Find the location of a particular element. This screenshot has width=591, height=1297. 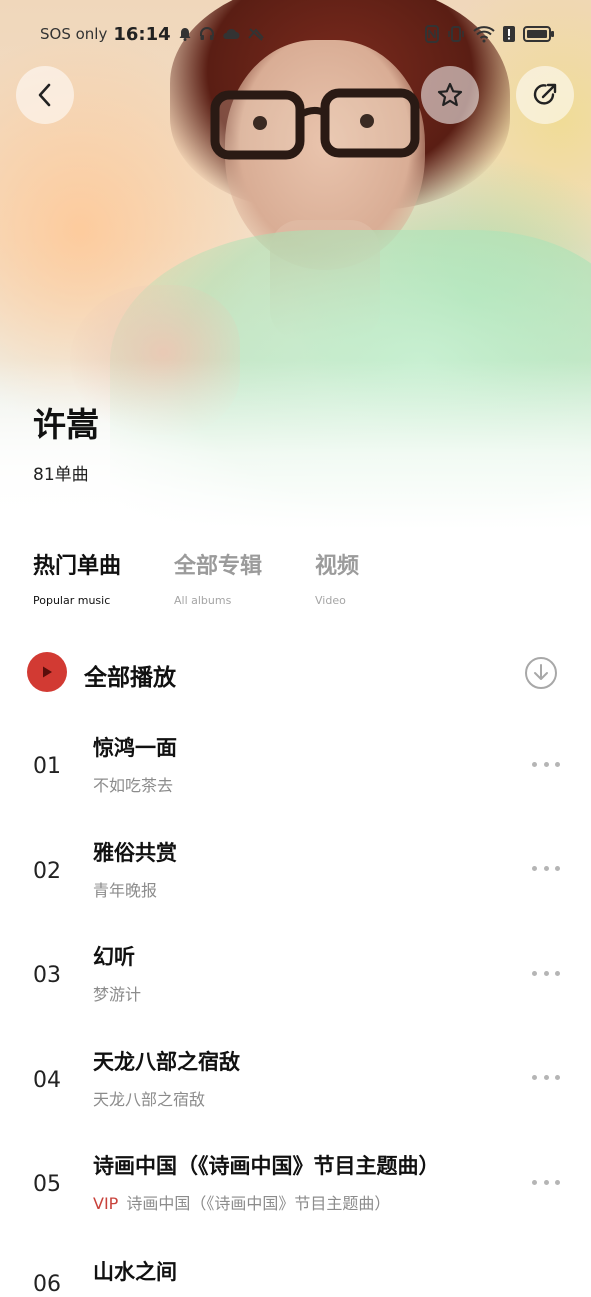

album-name: 青年晚报 is located at coordinates (125, 890).